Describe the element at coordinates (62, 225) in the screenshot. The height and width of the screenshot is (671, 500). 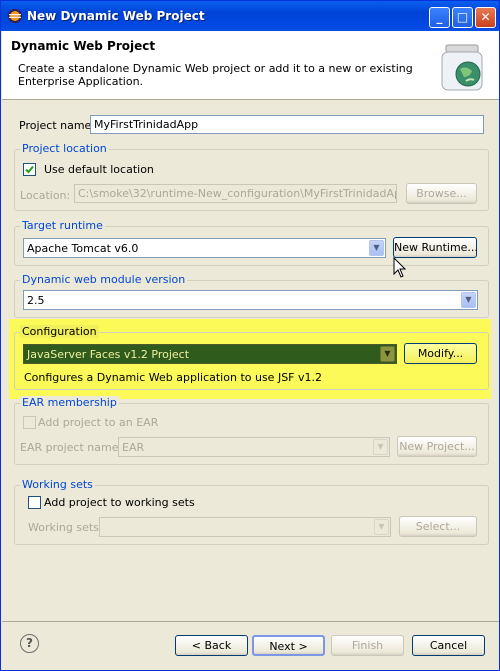
I see `target-runtime-group-label: Target runtime` at that location.